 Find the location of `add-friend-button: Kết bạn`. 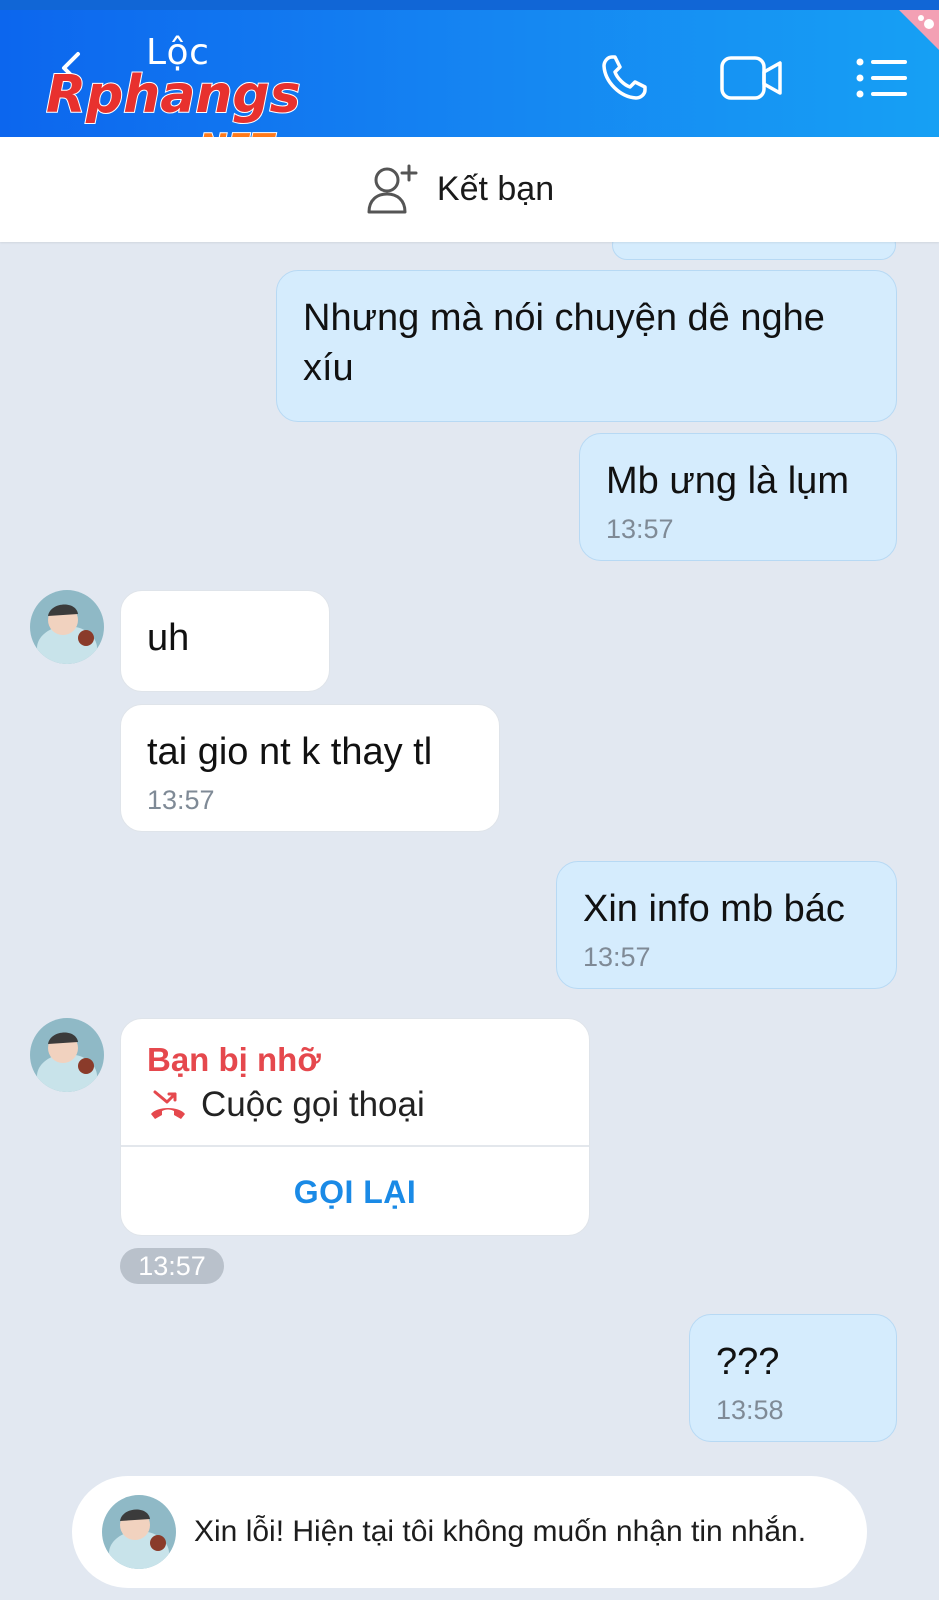

add-friend-button: Kết bạn is located at coordinates (459, 190).